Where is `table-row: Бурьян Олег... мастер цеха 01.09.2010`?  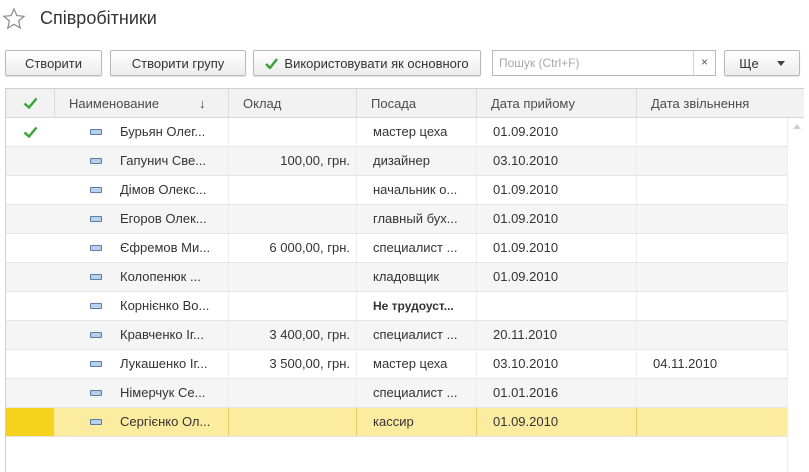
table-row: Бурьян Олег... мастер цеха 01.09.2010 is located at coordinates (396, 132).